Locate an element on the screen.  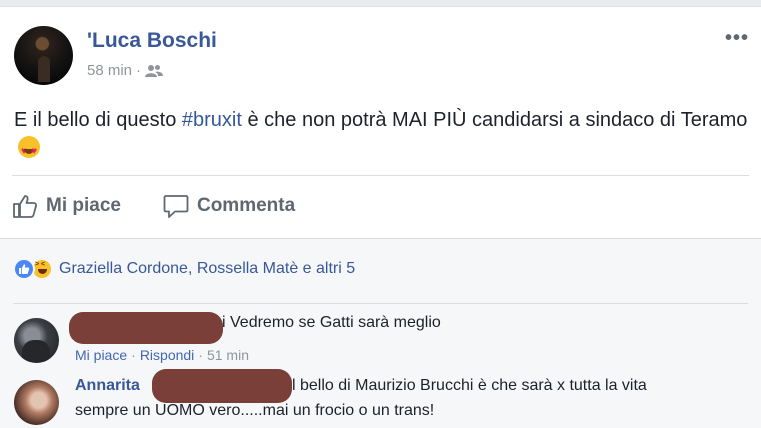
like-label: Mi piace is located at coordinates (83, 205).